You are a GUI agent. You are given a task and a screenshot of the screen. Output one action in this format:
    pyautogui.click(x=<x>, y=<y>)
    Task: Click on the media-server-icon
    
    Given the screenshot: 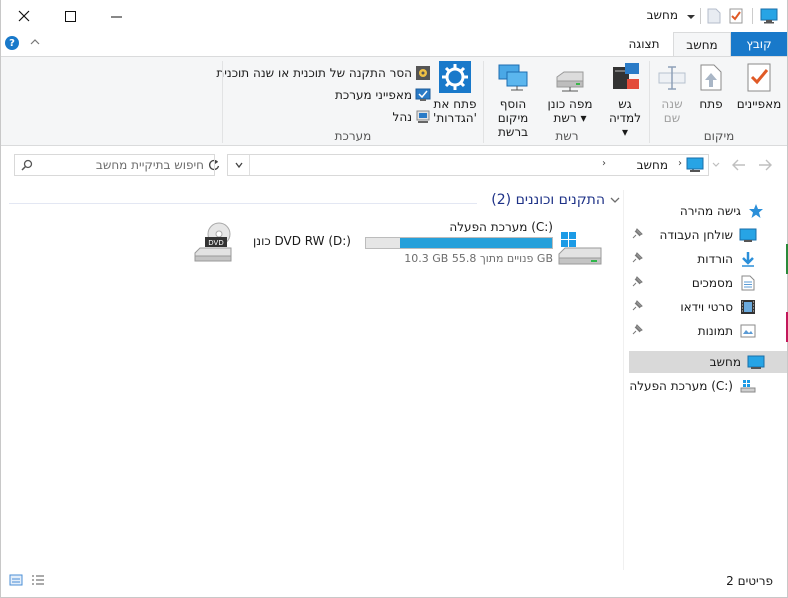 What is the action you would take?
    pyautogui.click(x=626, y=76)
    